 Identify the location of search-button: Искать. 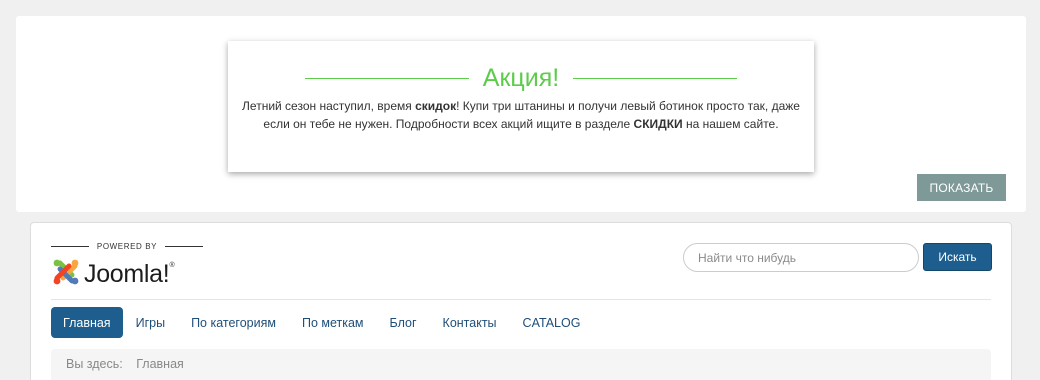
(957, 257).